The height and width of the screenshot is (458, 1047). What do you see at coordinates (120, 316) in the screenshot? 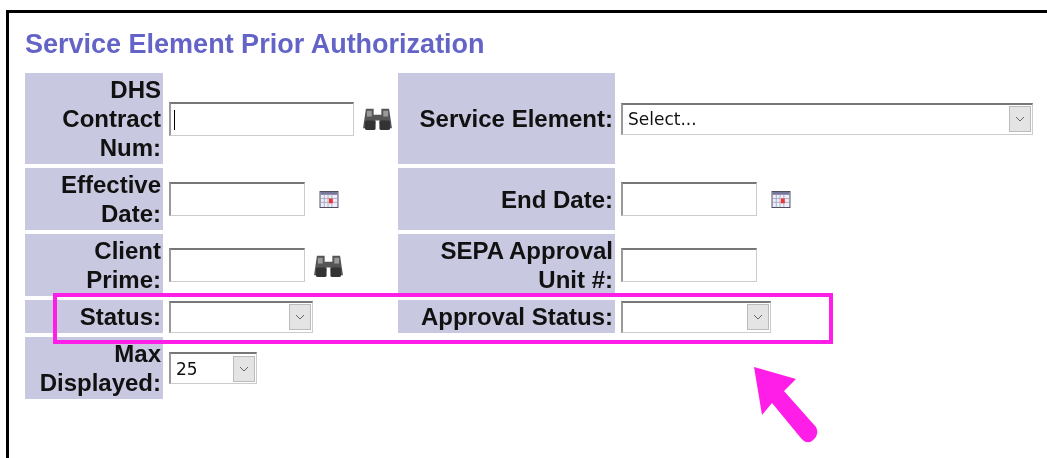
I see `field-label: Status:` at bounding box center [120, 316].